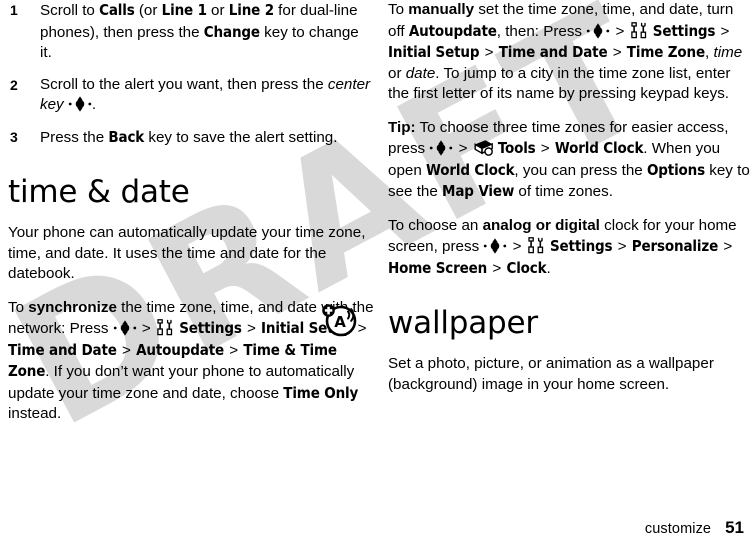 This screenshot has width=754, height=546. Describe the element at coordinates (14, 84) in the screenshot. I see `step-number: 2` at that location.